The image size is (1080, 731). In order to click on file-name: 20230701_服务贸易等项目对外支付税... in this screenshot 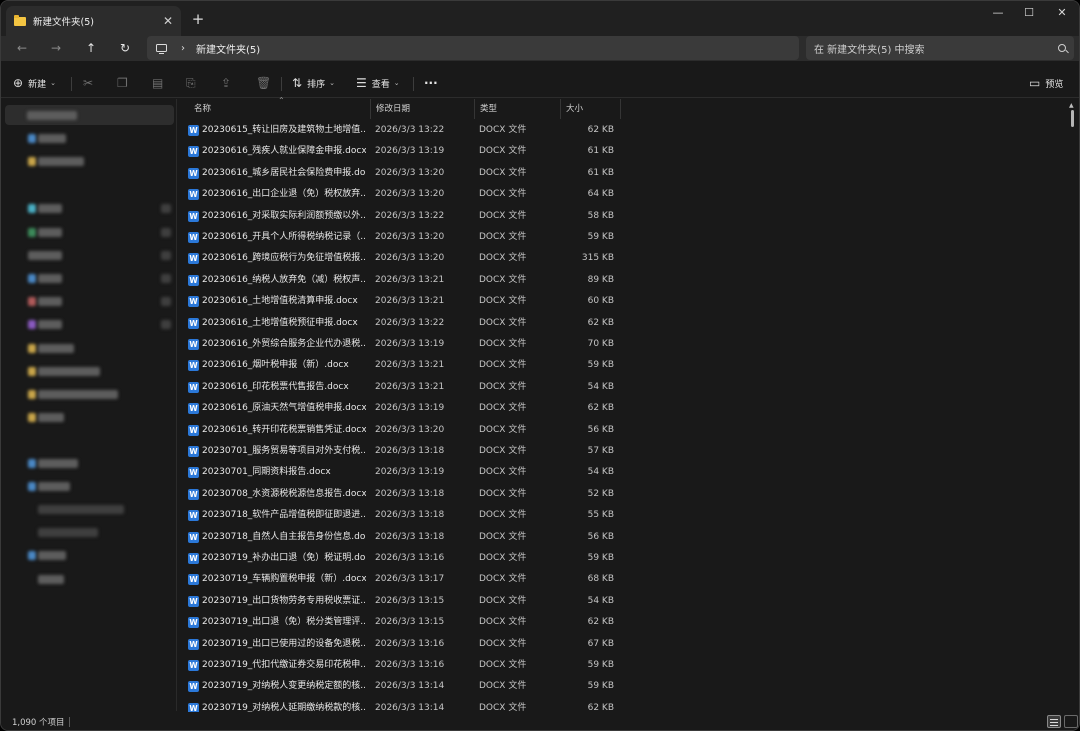, I will do `click(284, 451)`.